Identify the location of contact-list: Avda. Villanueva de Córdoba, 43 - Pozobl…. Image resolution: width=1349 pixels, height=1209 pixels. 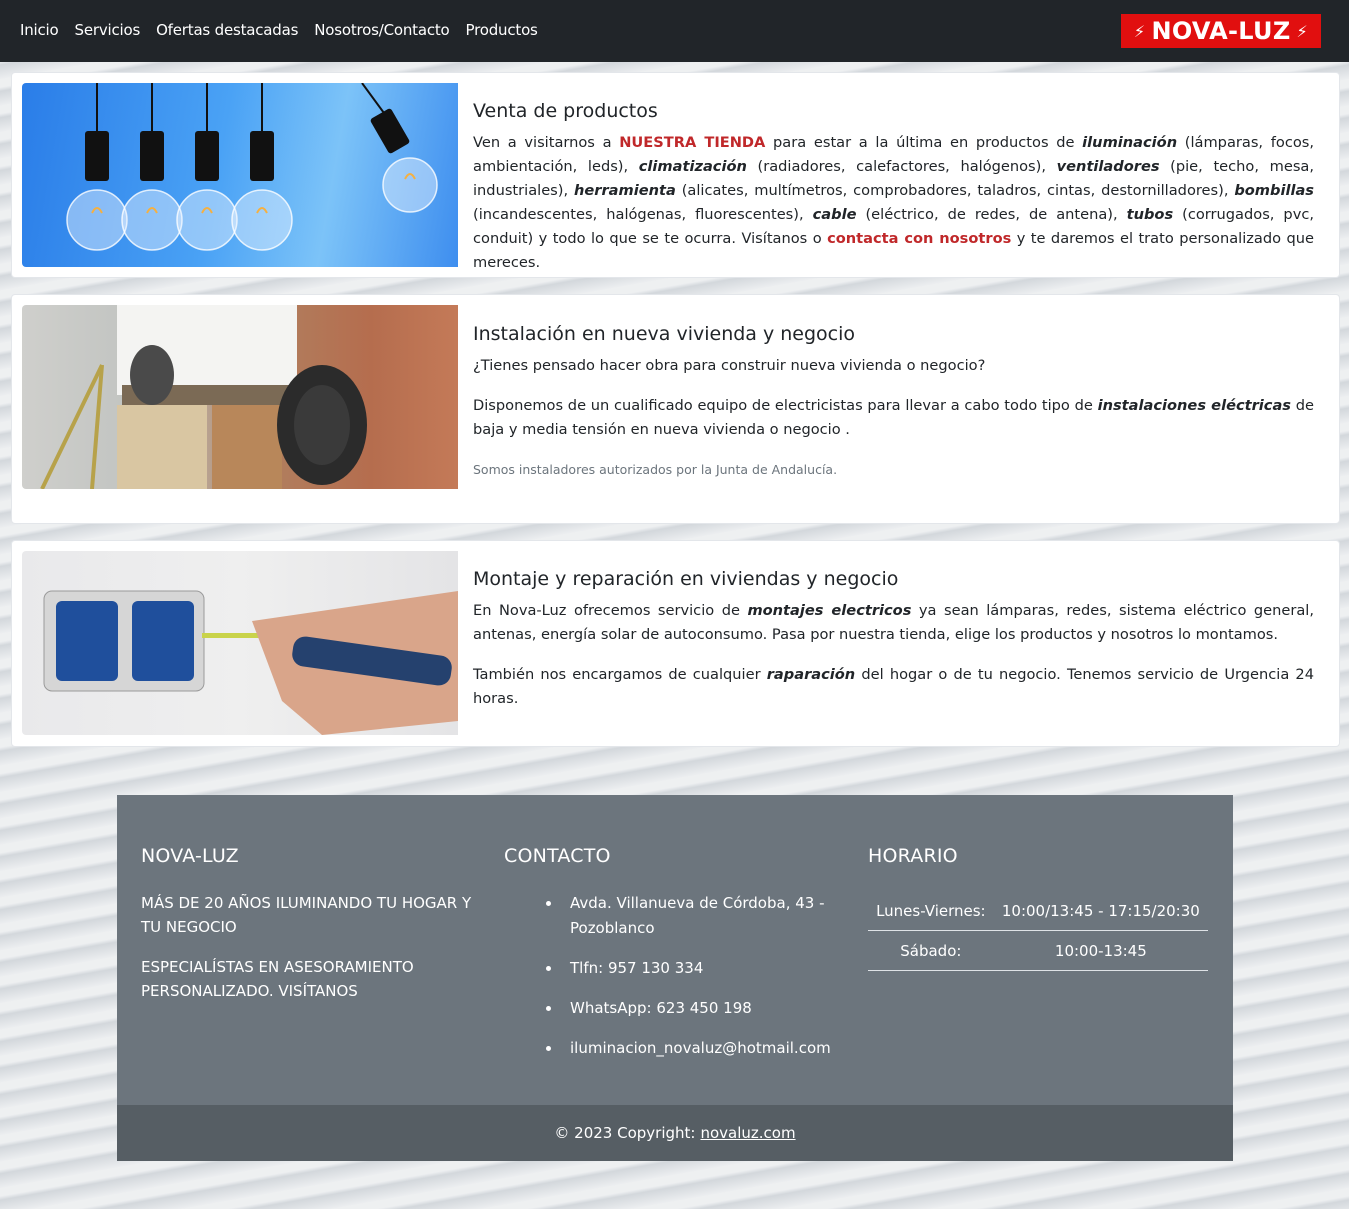
(669, 976).